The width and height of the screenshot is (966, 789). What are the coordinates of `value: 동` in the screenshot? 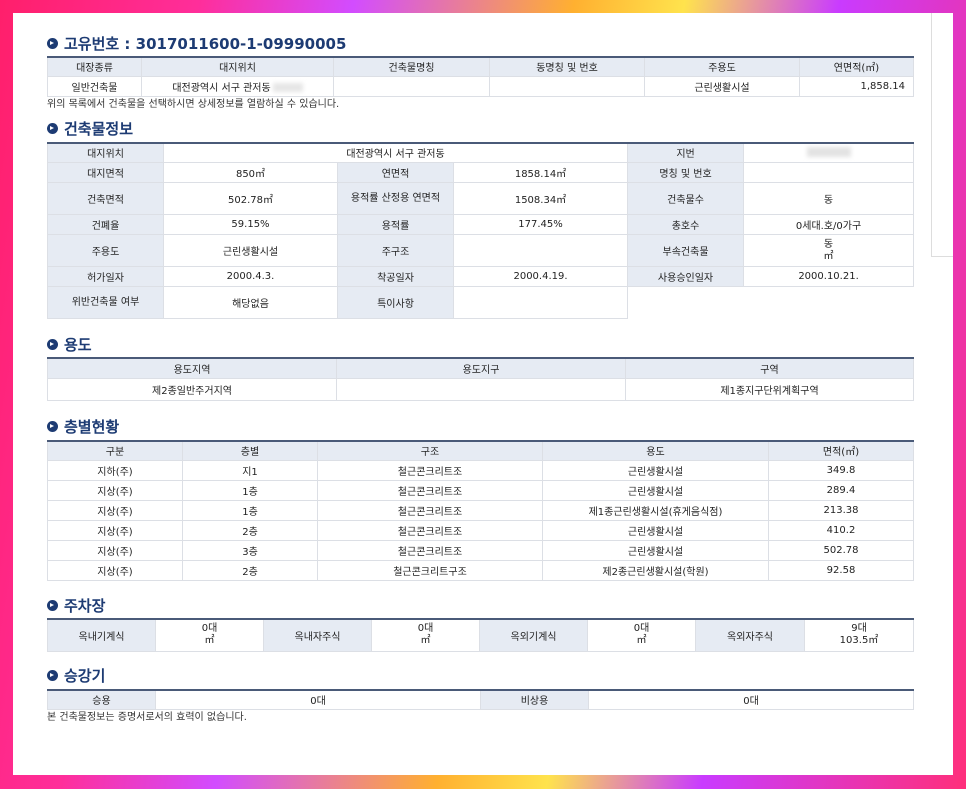 It's located at (829, 198).